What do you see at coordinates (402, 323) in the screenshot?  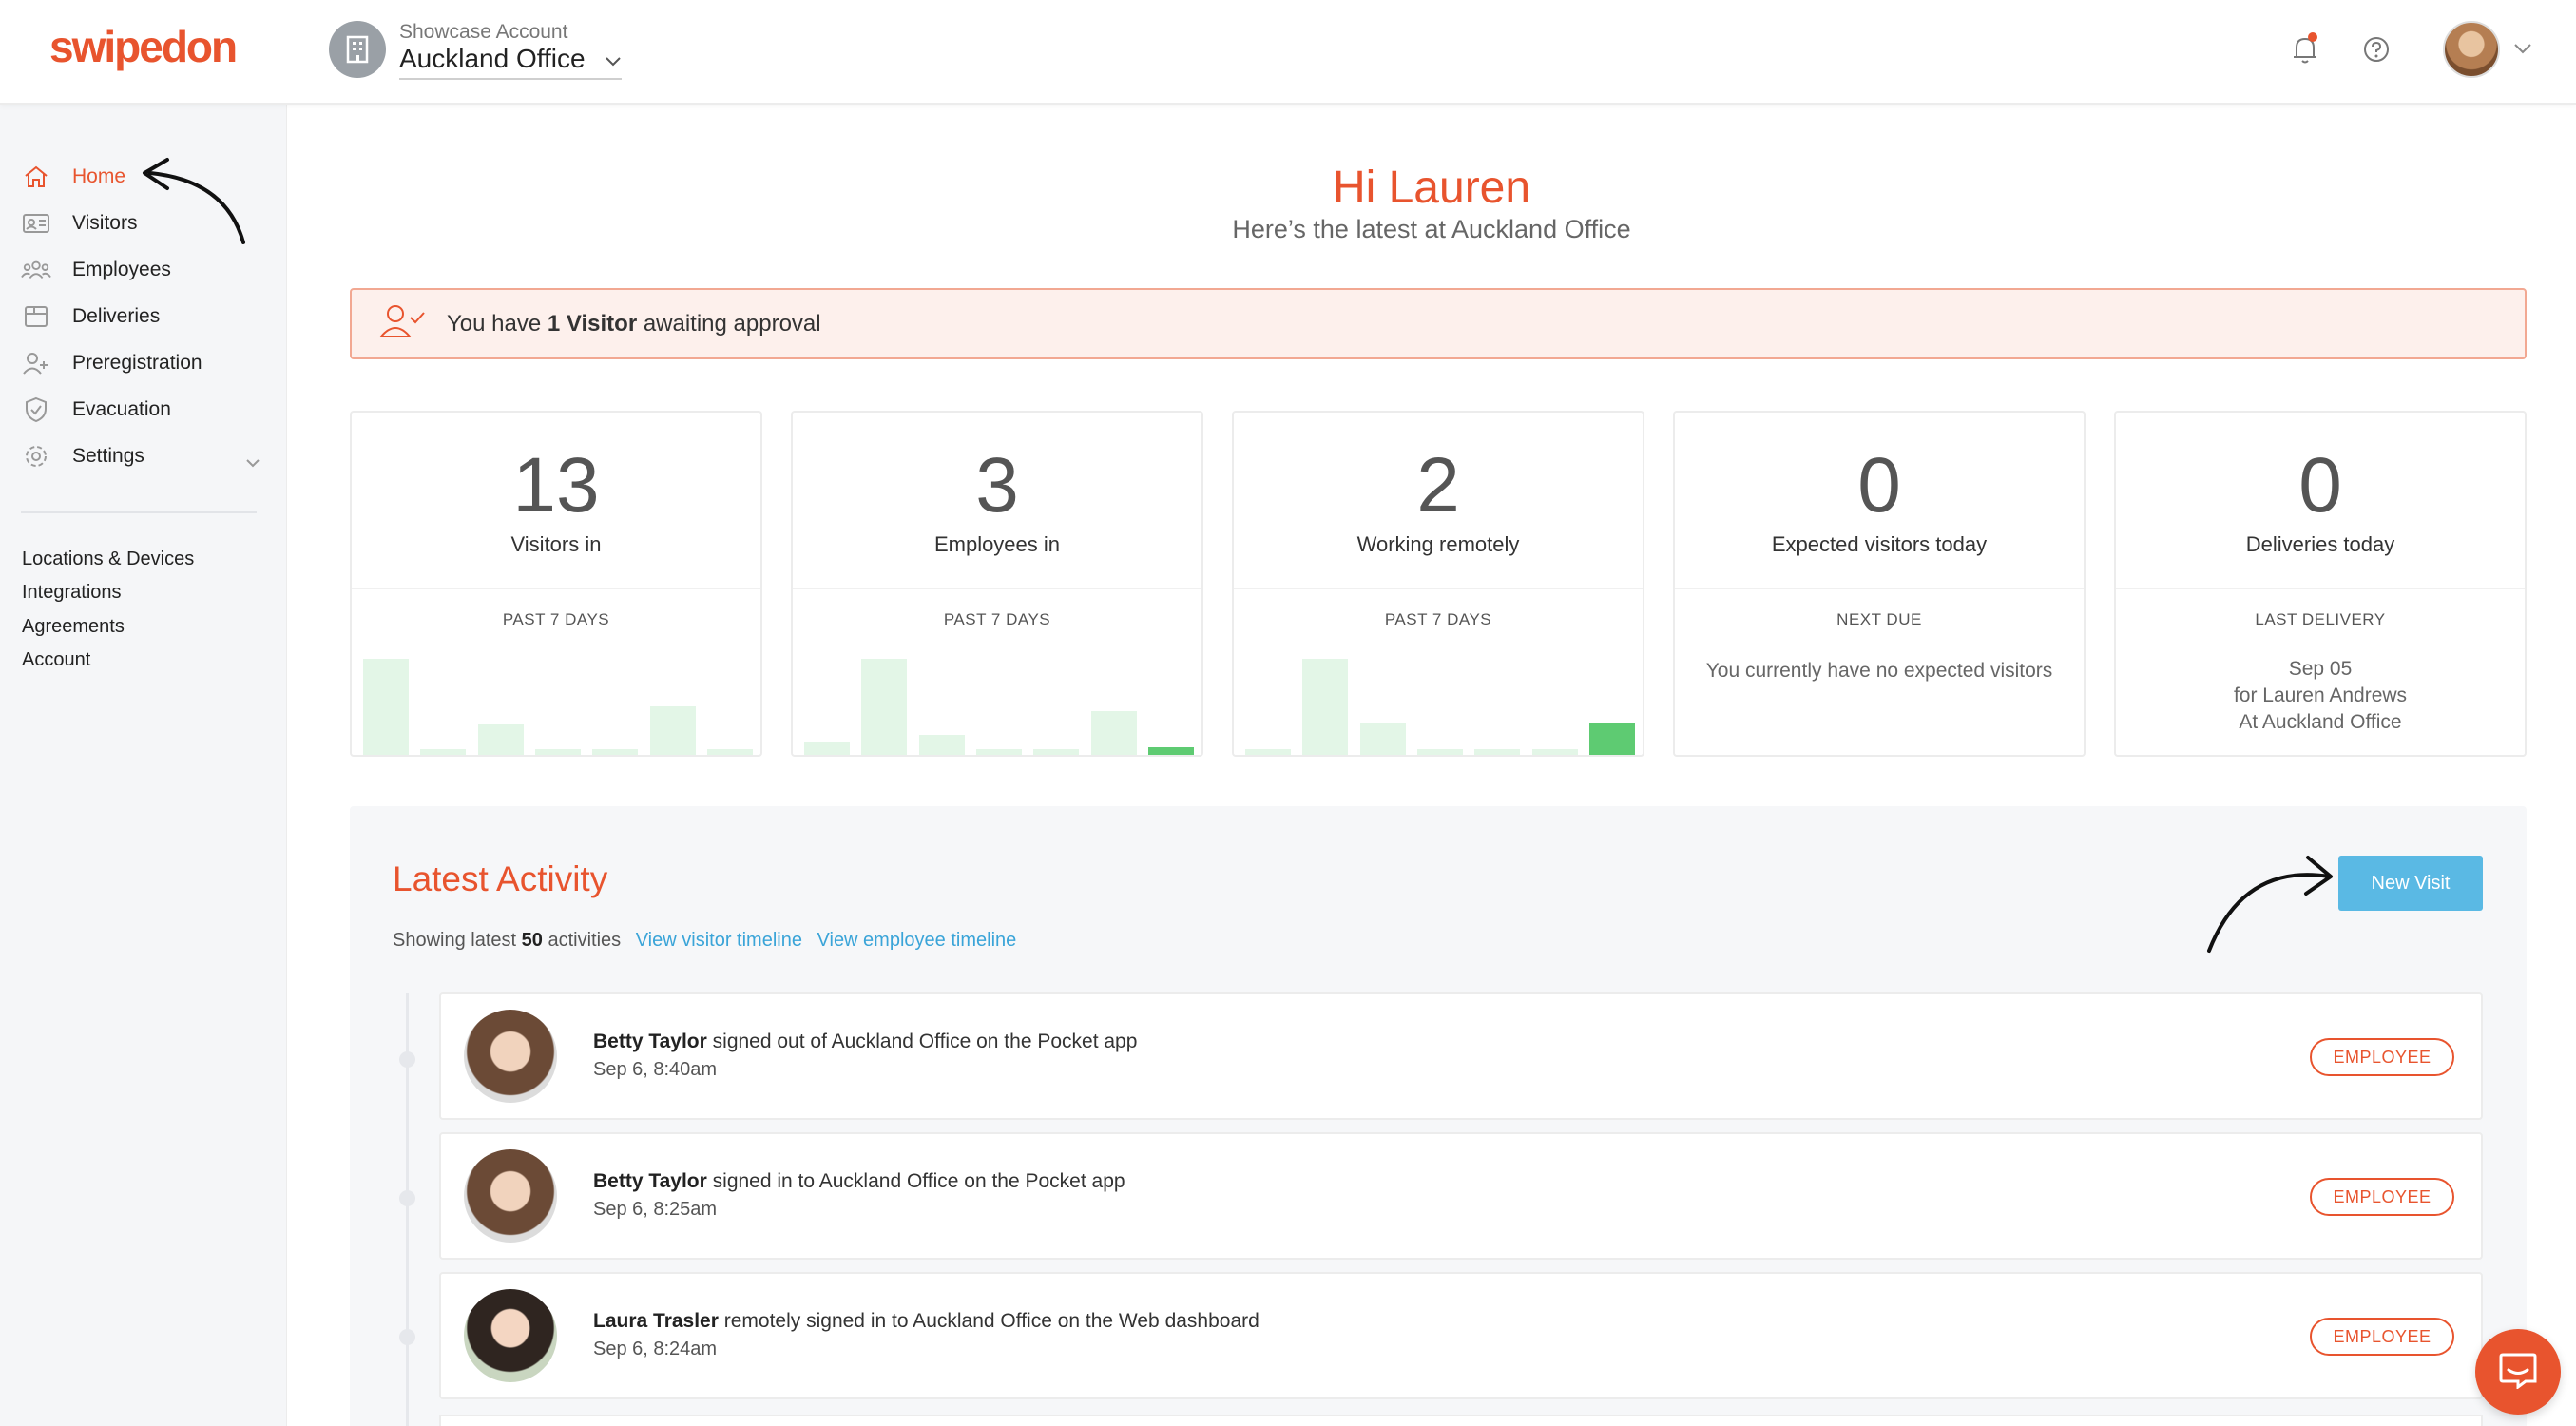 I see `user-check-icon` at bounding box center [402, 323].